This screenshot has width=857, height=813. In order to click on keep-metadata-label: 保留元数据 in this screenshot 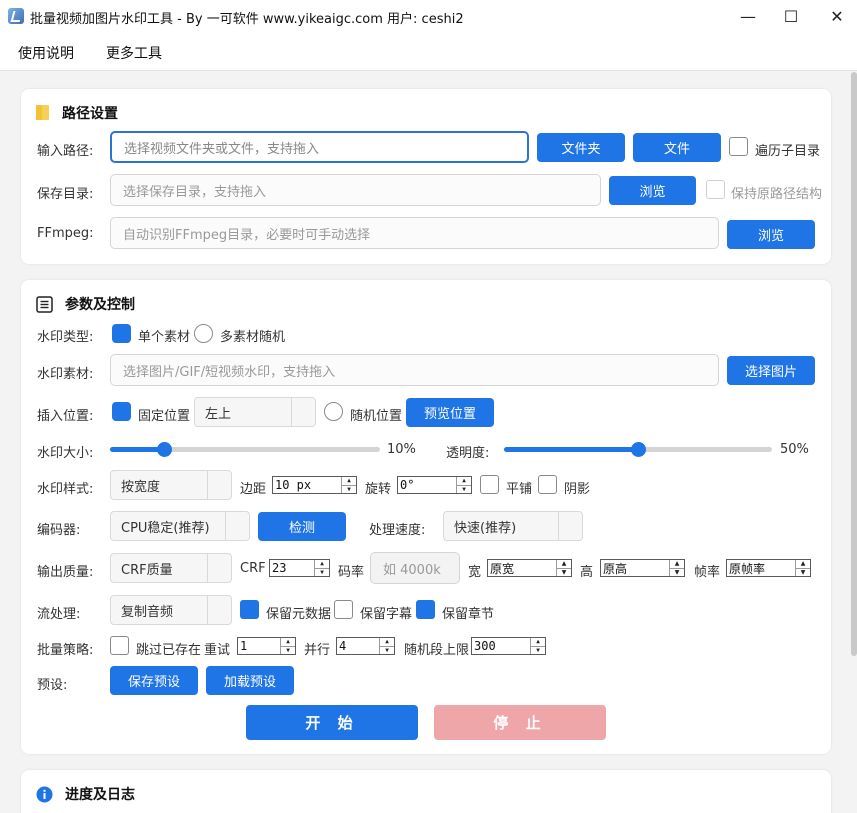, I will do `click(299, 614)`.